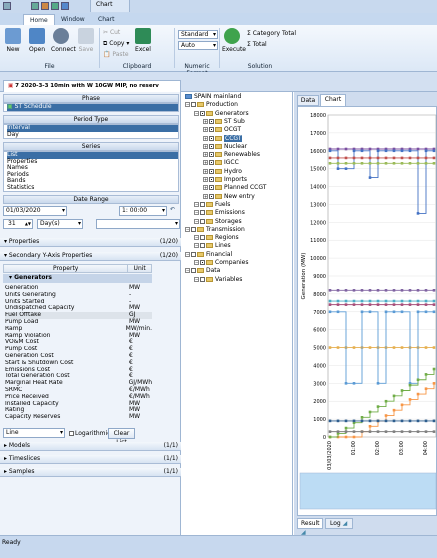  Describe the element at coordinates (90, 472) in the screenshot. I see `samples-section: ▸ Samples (1/1)` at that location.